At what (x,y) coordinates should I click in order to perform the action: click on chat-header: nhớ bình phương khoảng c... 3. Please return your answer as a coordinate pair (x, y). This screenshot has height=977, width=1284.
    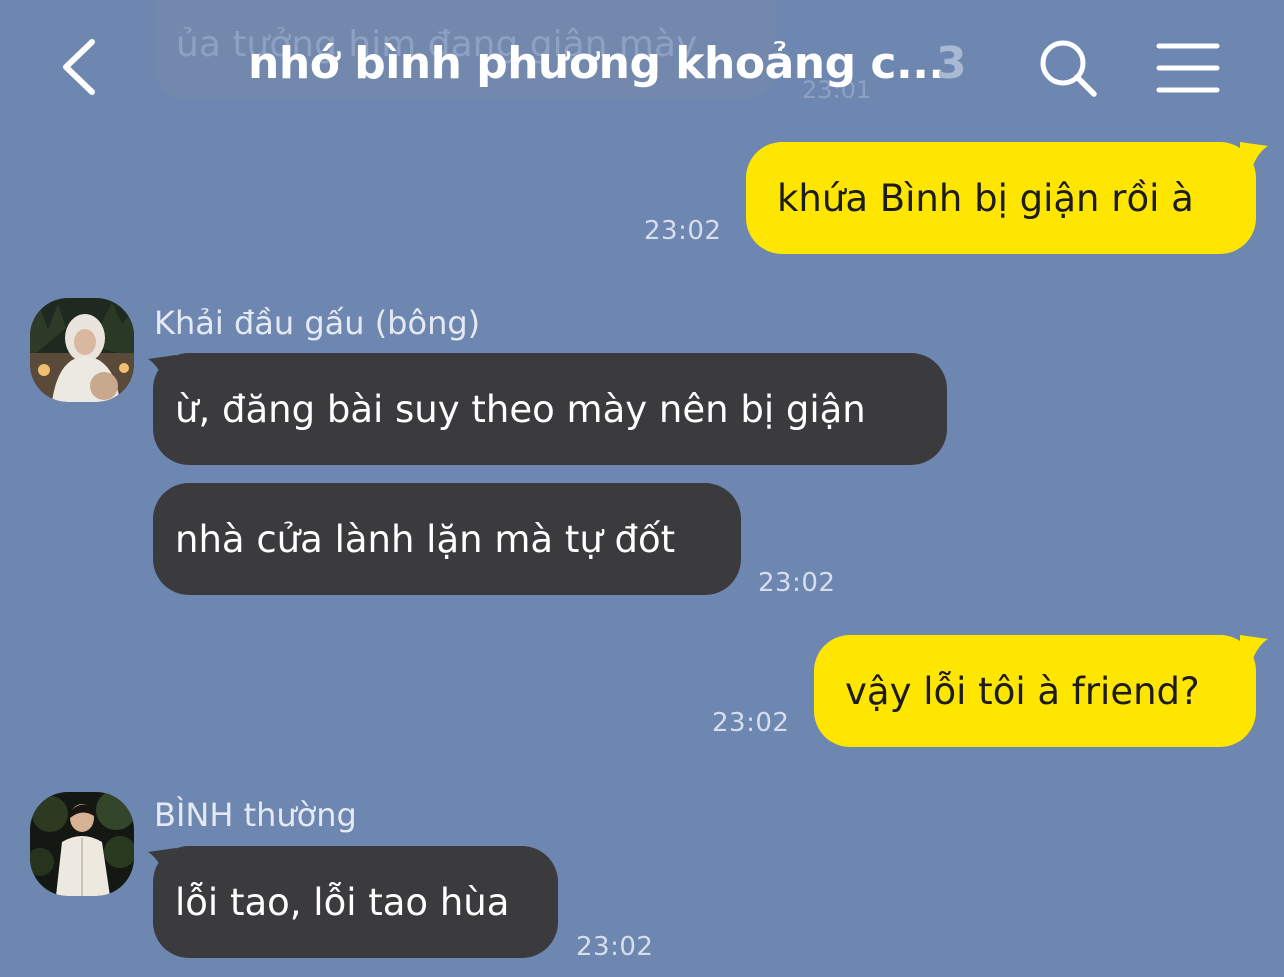
    Looking at the image, I should click on (642, 65).